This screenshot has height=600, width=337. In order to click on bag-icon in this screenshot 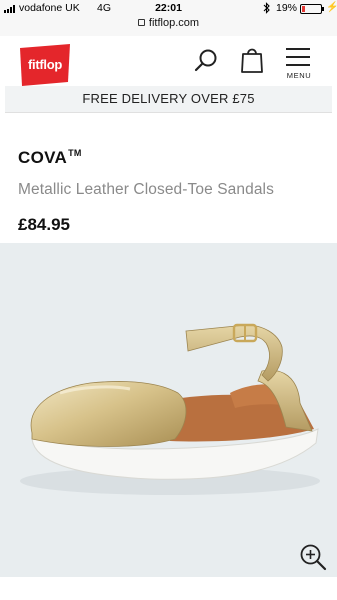, I will do `click(252, 60)`.